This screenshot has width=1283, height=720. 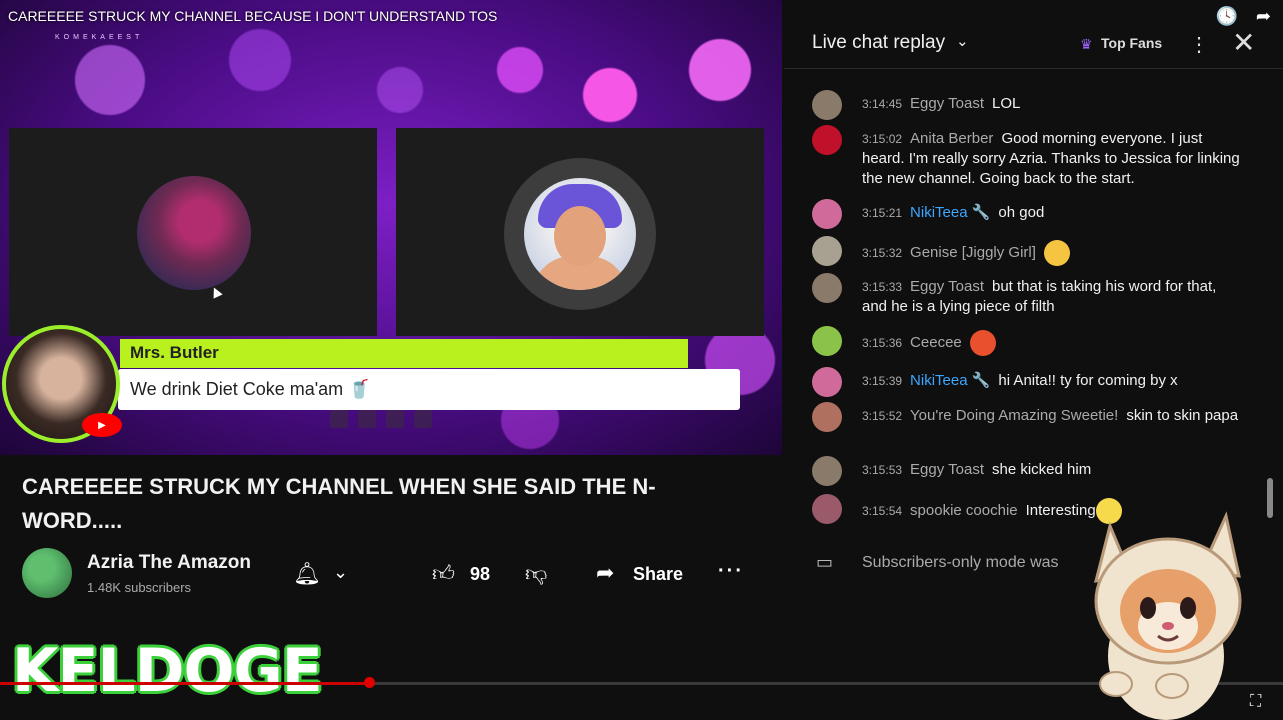 I want to click on speaker-name-bar: Mrs. Butler, so click(x=404, y=353).